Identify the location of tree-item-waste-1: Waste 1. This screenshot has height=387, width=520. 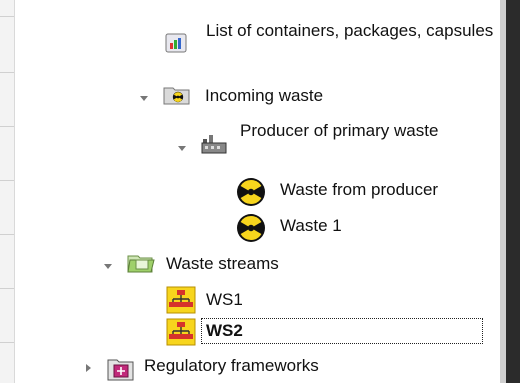
(336, 227).